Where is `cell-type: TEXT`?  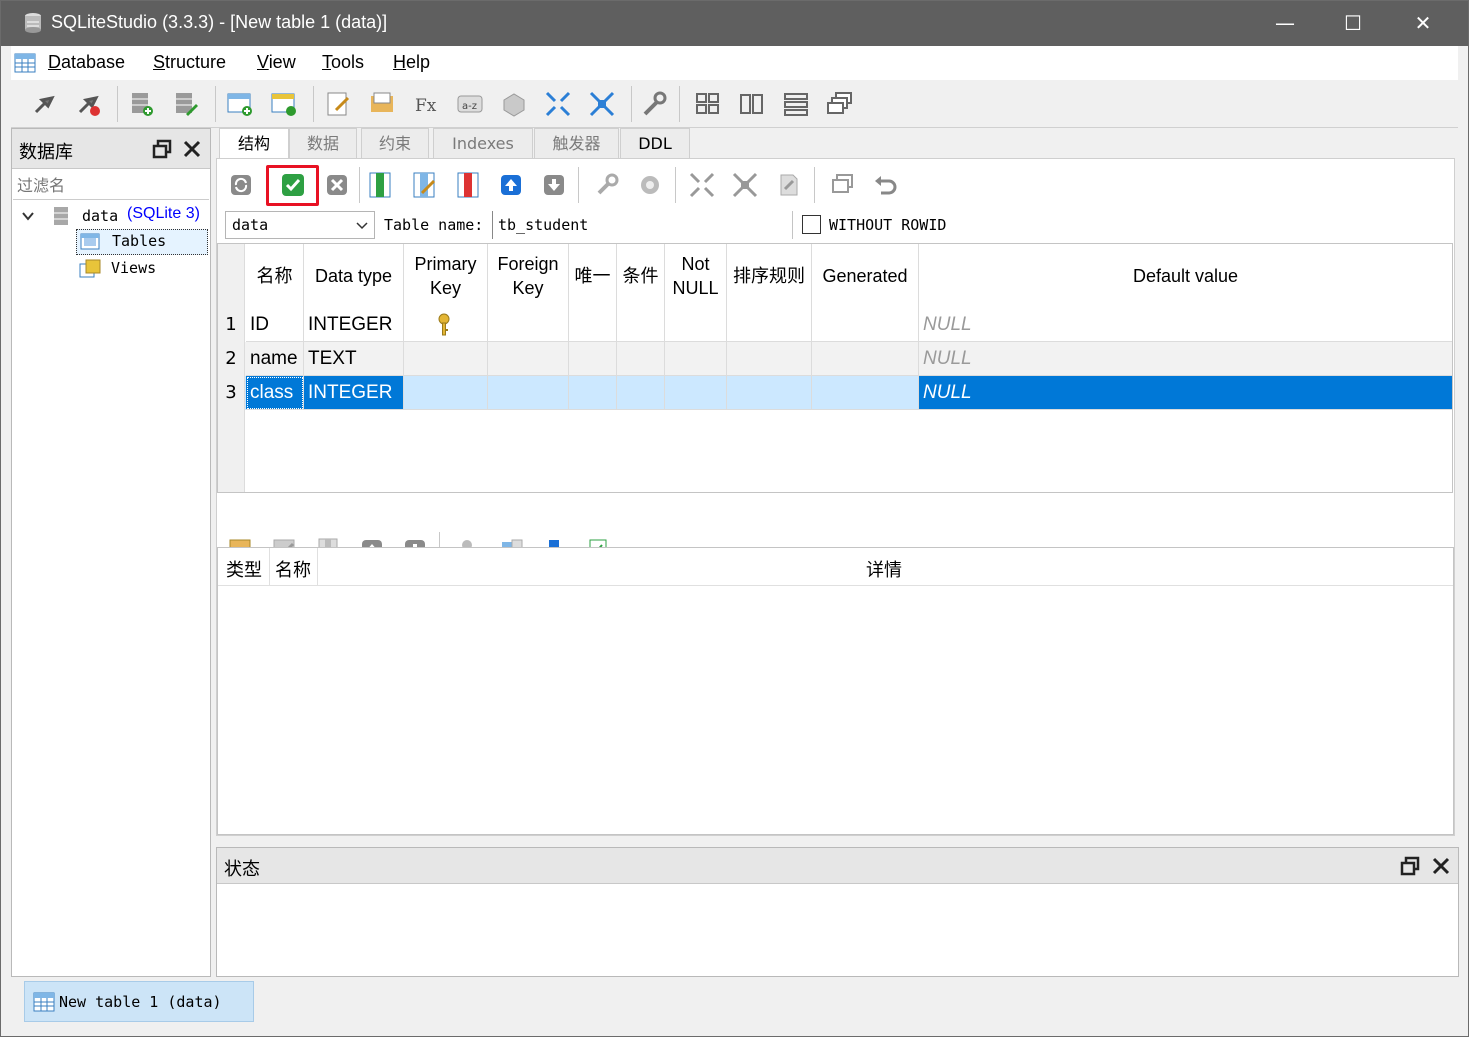
cell-type: TEXT is located at coordinates (354, 359).